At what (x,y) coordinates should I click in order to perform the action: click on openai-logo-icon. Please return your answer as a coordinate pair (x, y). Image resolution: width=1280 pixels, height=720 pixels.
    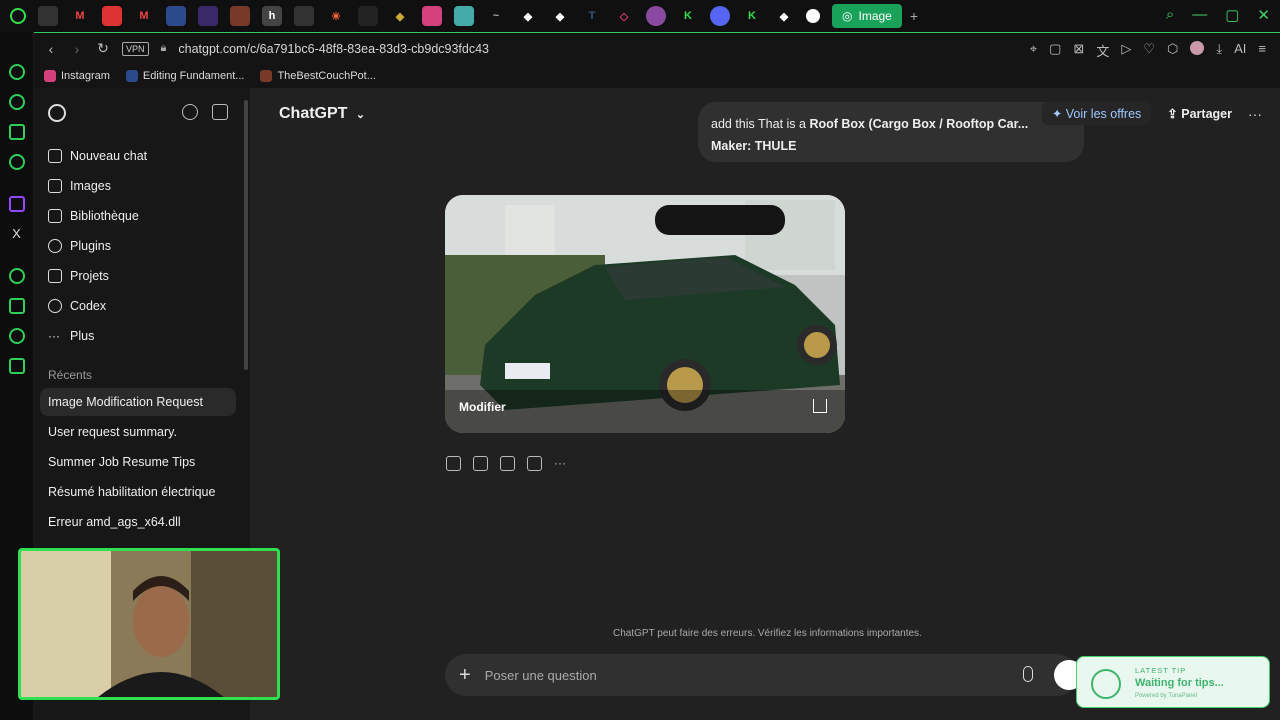
    Looking at the image, I should click on (57, 113).